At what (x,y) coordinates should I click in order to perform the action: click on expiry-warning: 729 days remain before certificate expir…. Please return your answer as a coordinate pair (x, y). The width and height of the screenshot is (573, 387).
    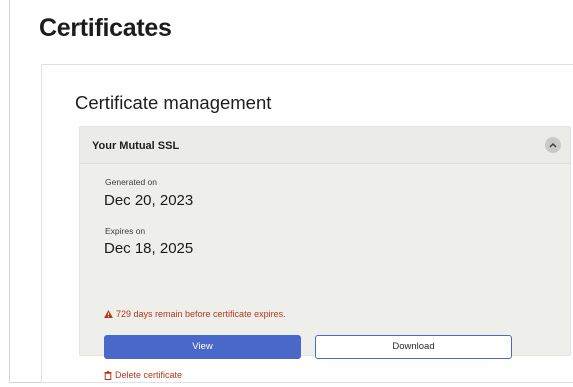
    Looking at the image, I should click on (195, 314).